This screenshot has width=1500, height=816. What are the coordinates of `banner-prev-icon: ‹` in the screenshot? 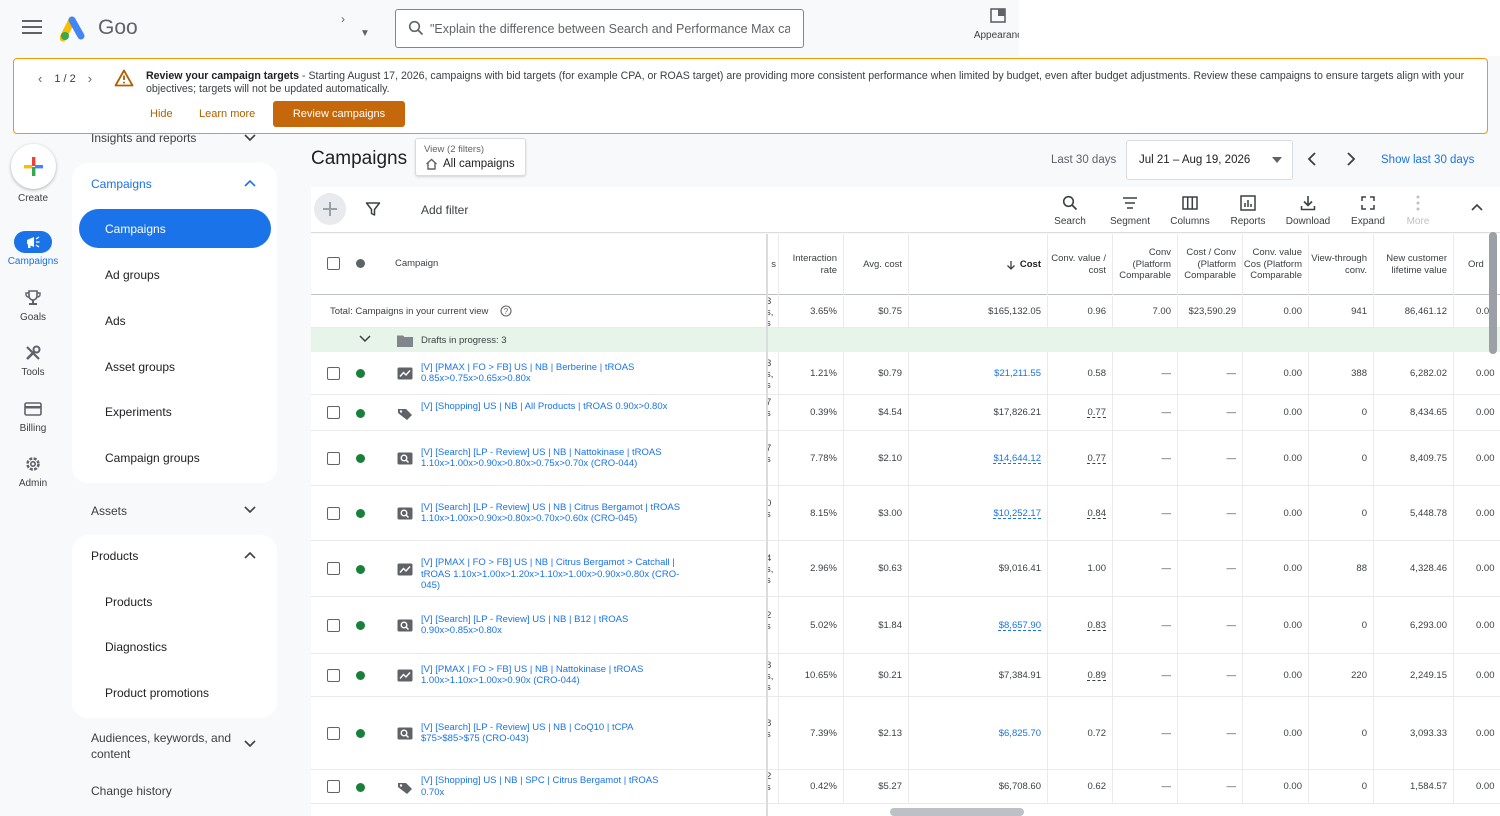 It's located at (40, 78).